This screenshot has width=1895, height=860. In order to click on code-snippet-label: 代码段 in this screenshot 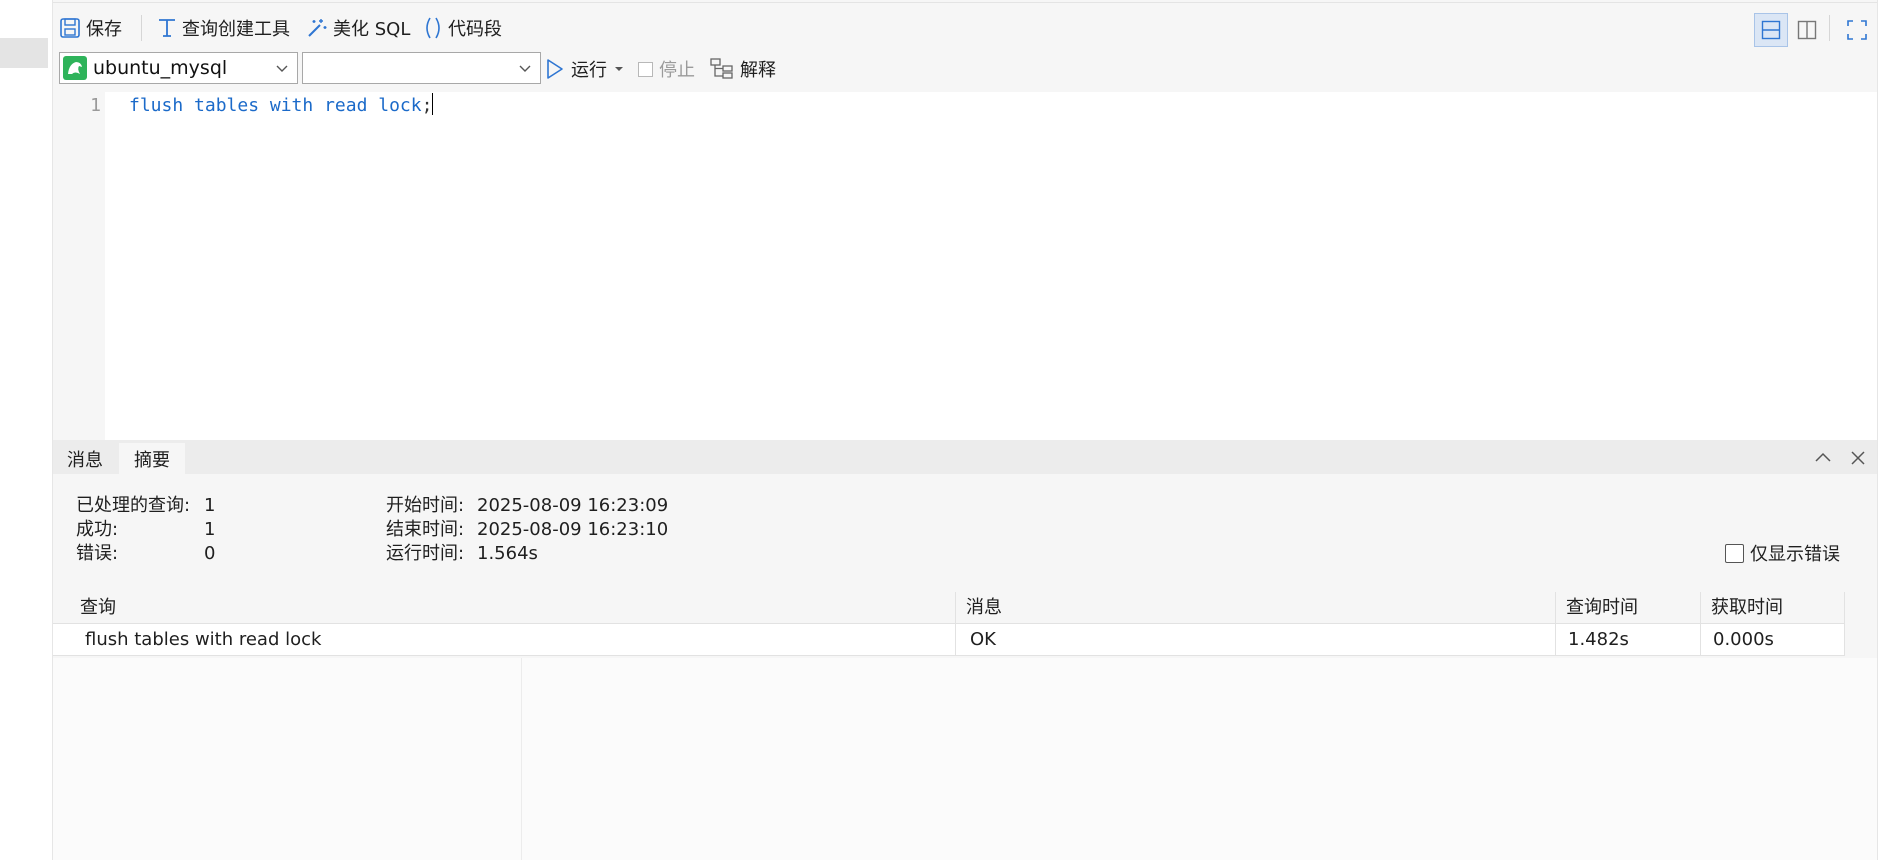, I will do `click(475, 29)`.